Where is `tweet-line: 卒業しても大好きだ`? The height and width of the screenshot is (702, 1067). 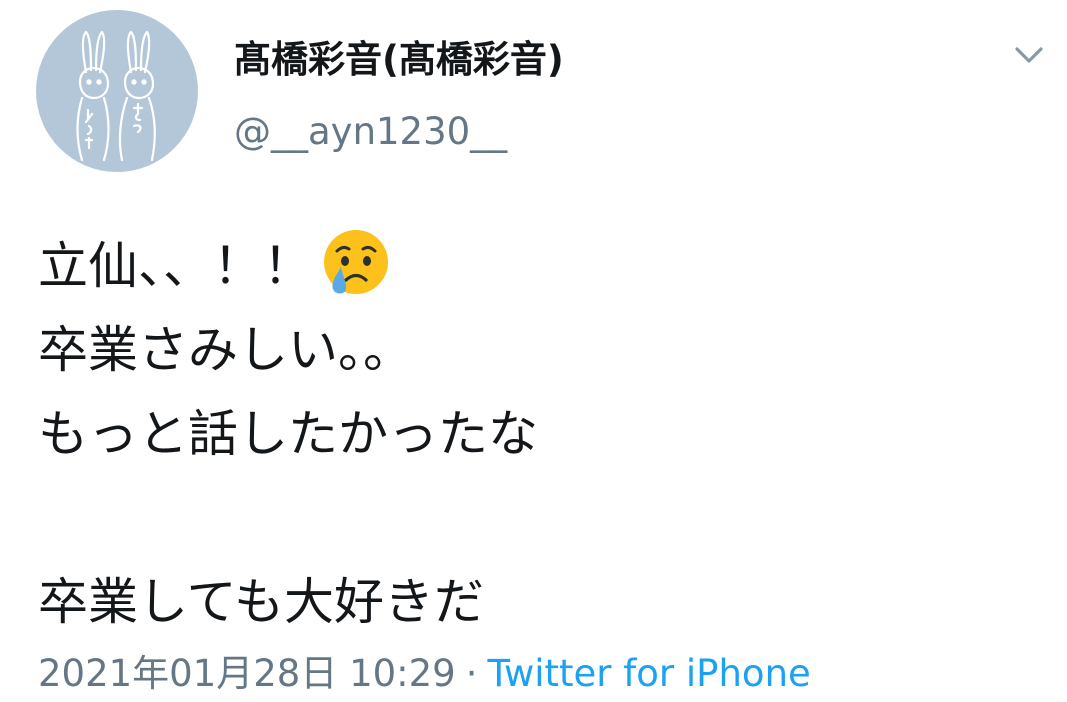 tweet-line: 卒業しても大好きだ is located at coordinates (261, 602).